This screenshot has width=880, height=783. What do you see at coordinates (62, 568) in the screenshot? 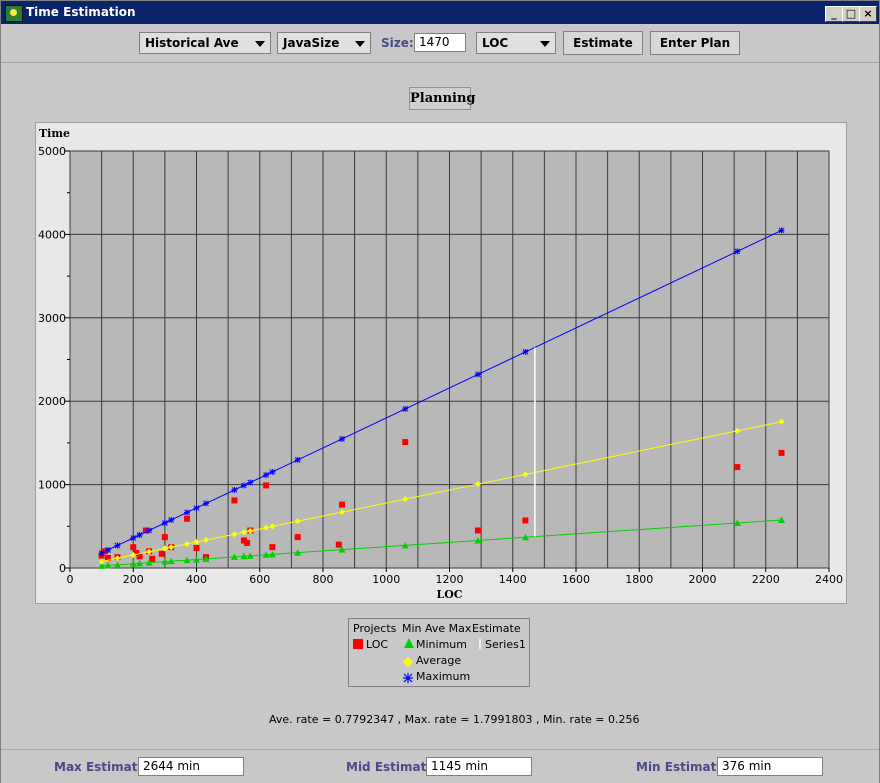
I see `y-tick-label: 0` at bounding box center [62, 568].